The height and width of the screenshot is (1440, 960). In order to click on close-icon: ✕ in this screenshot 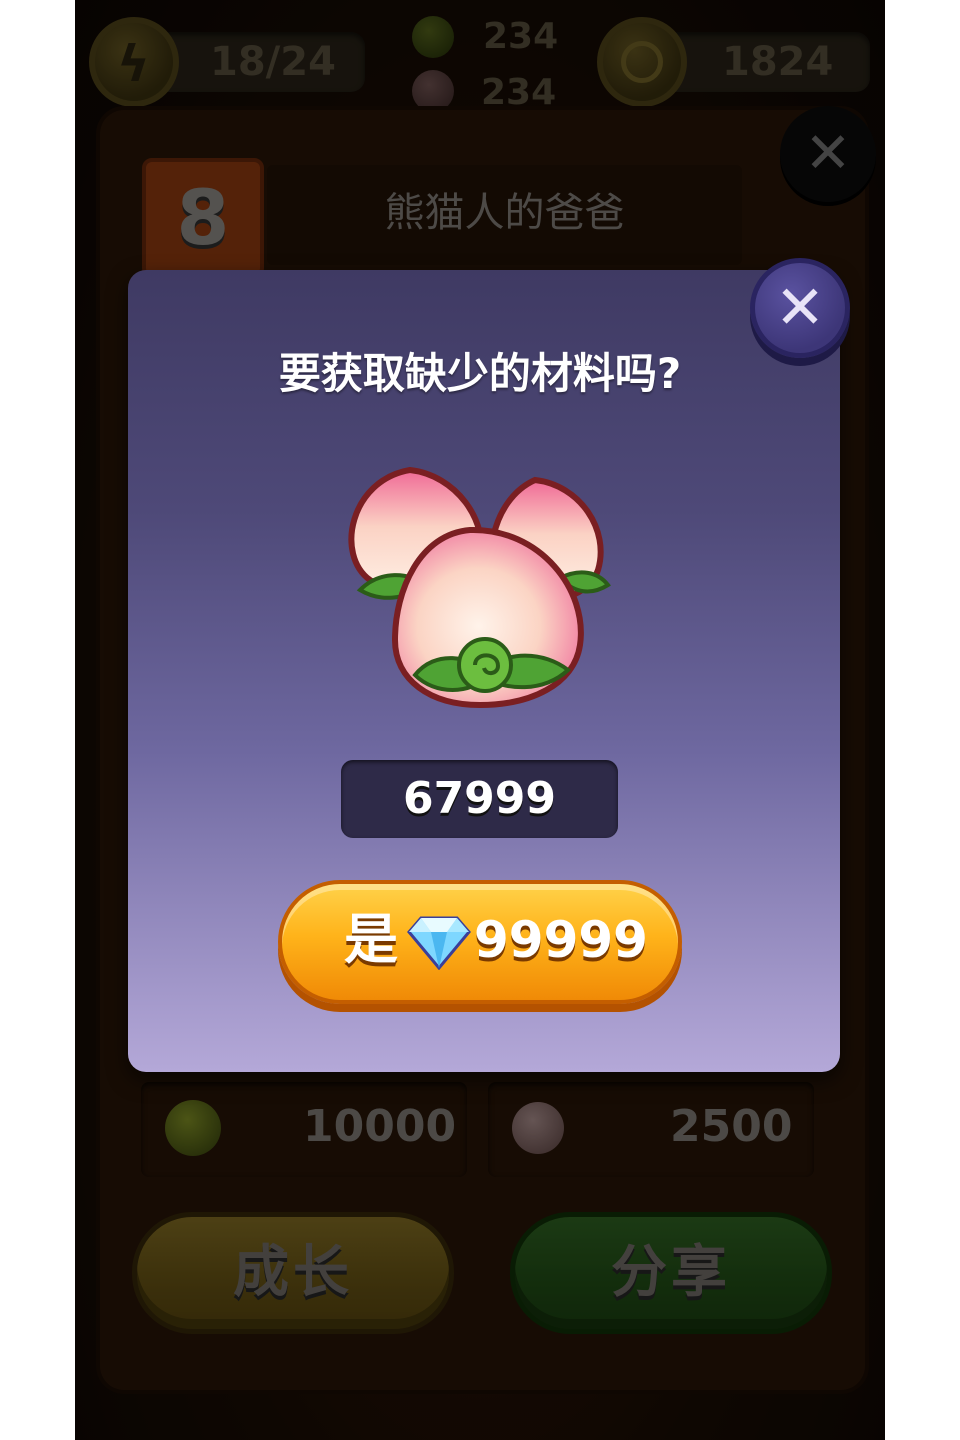, I will do `click(800, 308)`.